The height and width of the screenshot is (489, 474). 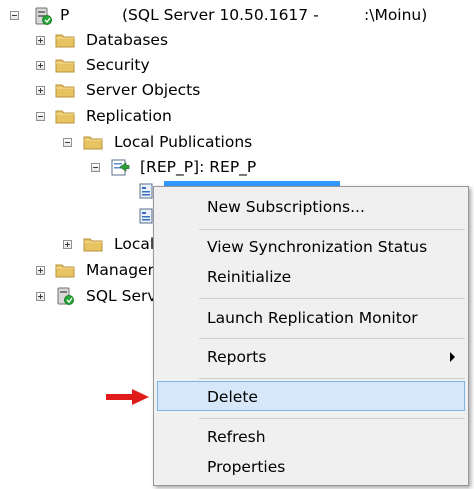 I want to click on tree-node-sql-server-agent: SQL Serve, so click(x=83, y=296).